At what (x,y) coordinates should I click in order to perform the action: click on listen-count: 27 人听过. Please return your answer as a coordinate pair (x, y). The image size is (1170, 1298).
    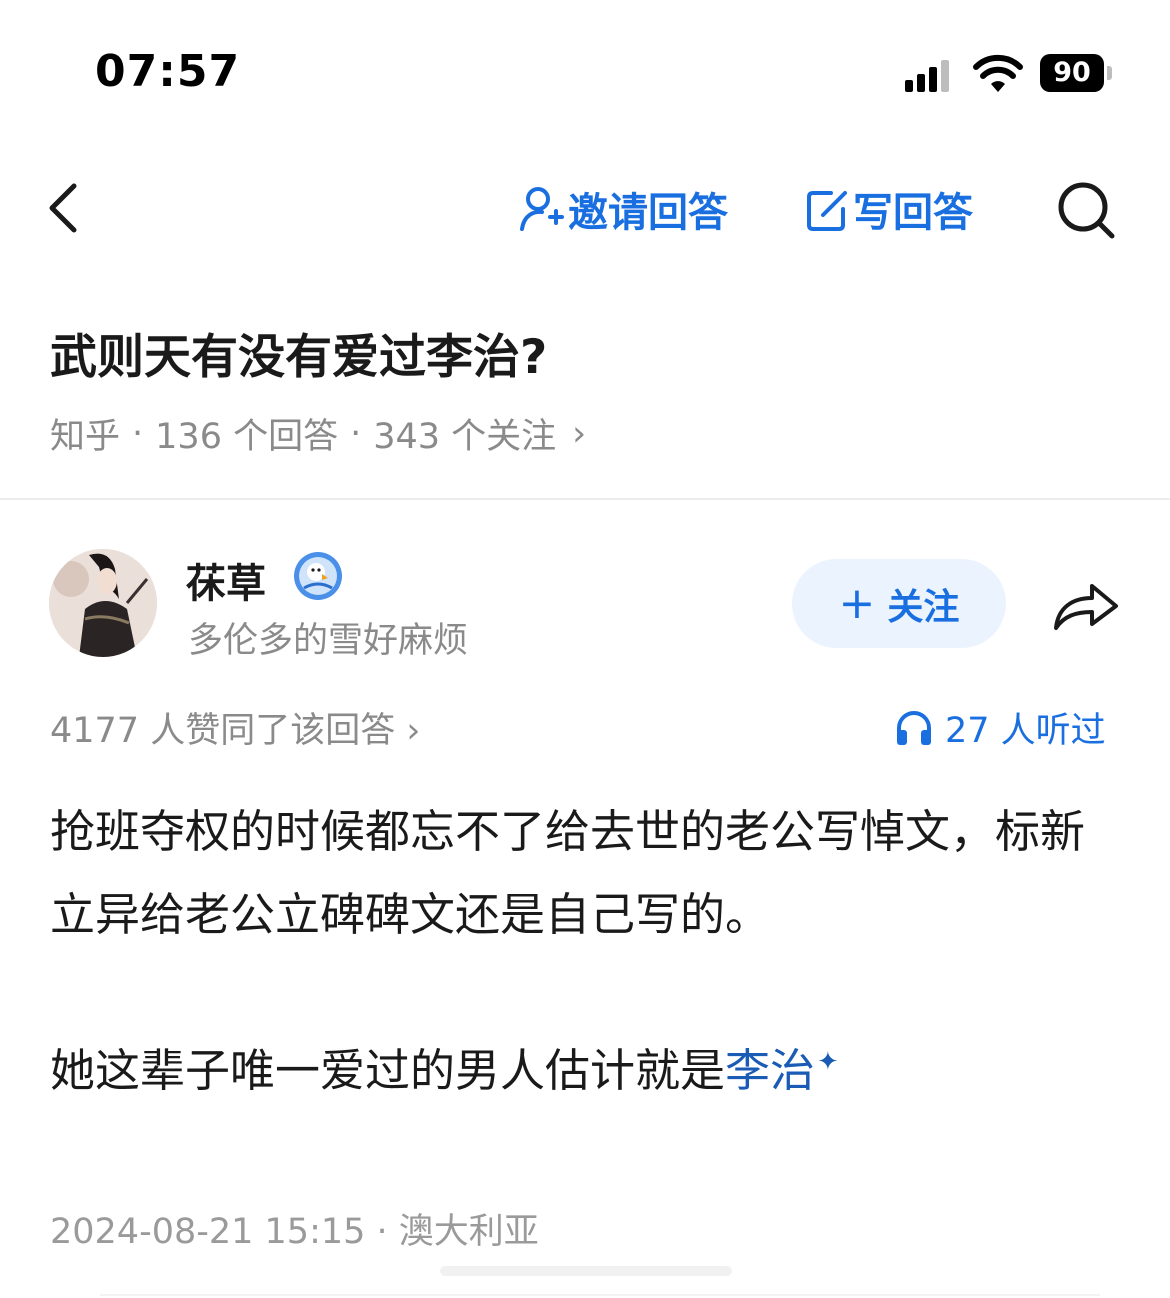
    Looking at the image, I should click on (1000, 727).